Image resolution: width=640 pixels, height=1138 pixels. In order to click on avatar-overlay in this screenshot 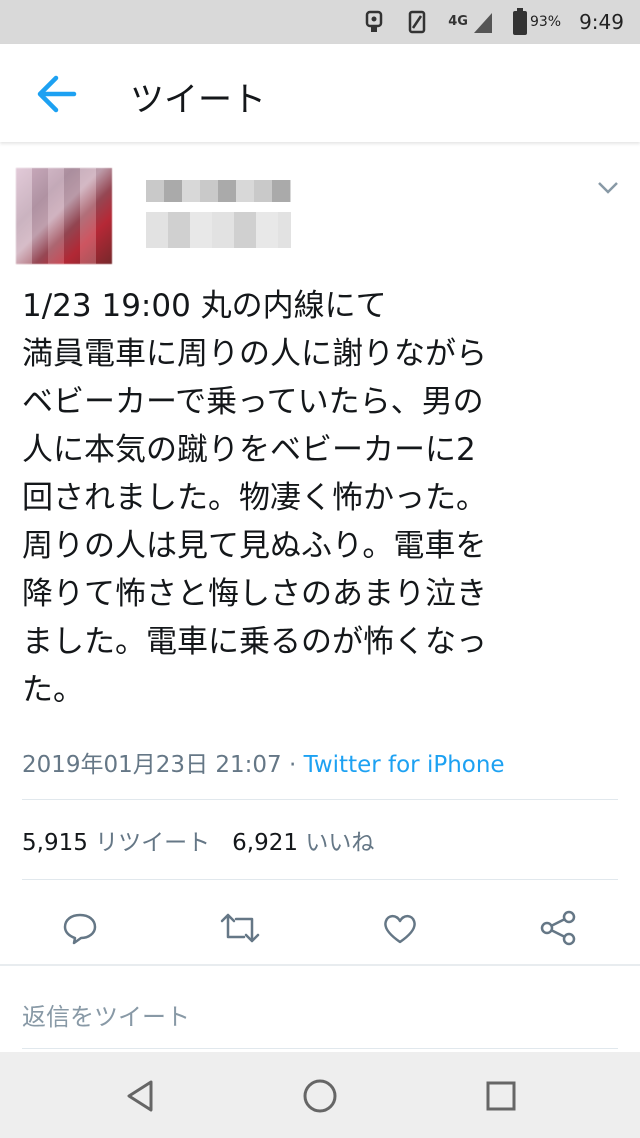, I will do `click(64, 216)`.